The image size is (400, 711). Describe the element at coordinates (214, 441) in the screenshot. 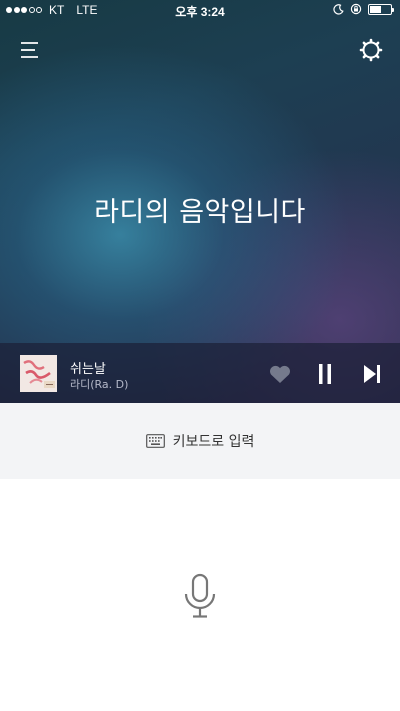

I see `keyboard-input-label: 키보드로 입력` at that location.